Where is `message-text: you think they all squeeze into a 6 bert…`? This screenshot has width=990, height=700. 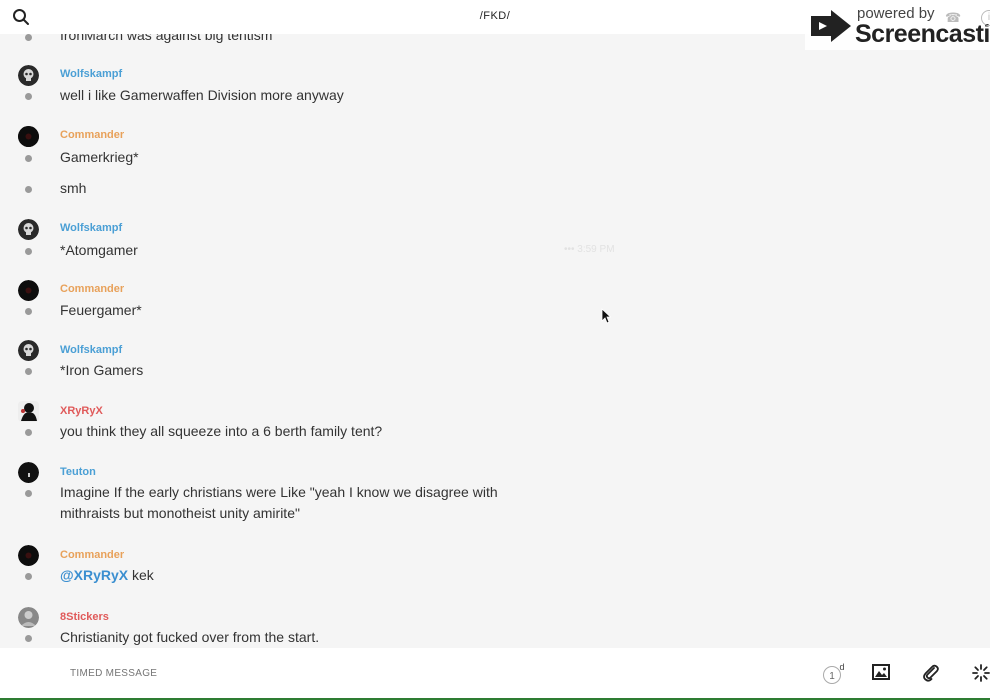
message-text: you think they all squeeze into a 6 bert… is located at coordinates (221, 431).